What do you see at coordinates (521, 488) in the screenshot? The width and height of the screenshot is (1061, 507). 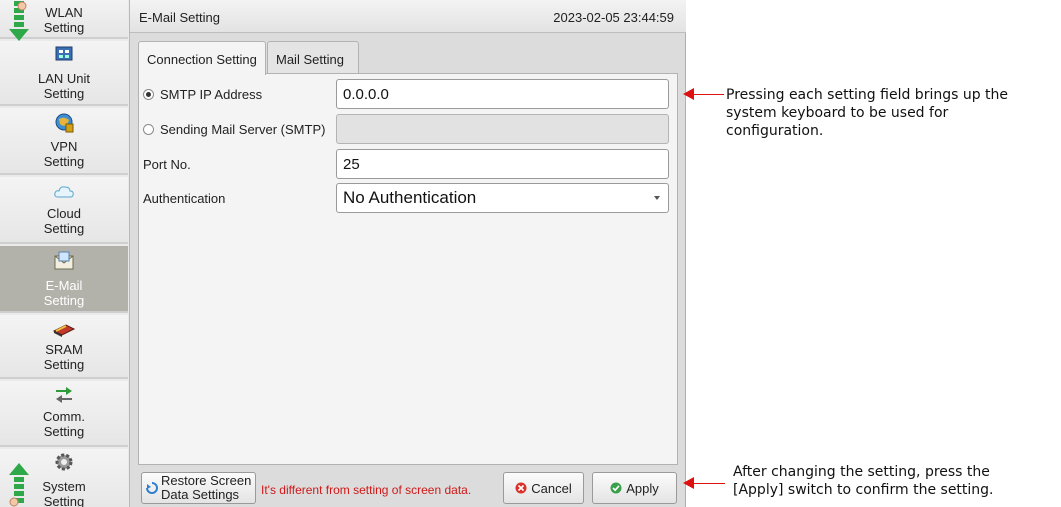 I see `cancel-icon` at bounding box center [521, 488].